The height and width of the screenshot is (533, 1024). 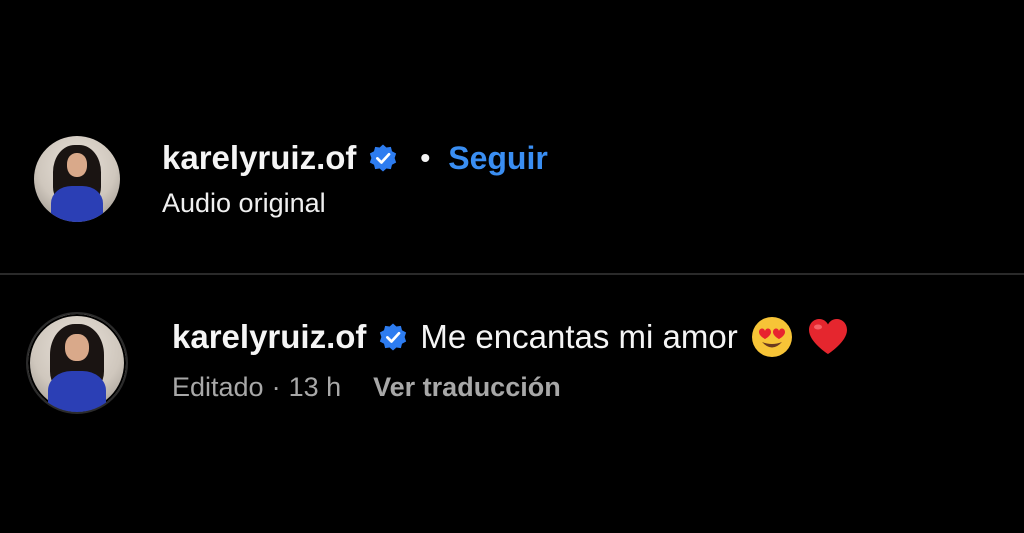 What do you see at coordinates (218, 387) in the screenshot?
I see `edited-label: Editado` at bounding box center [218, 387].